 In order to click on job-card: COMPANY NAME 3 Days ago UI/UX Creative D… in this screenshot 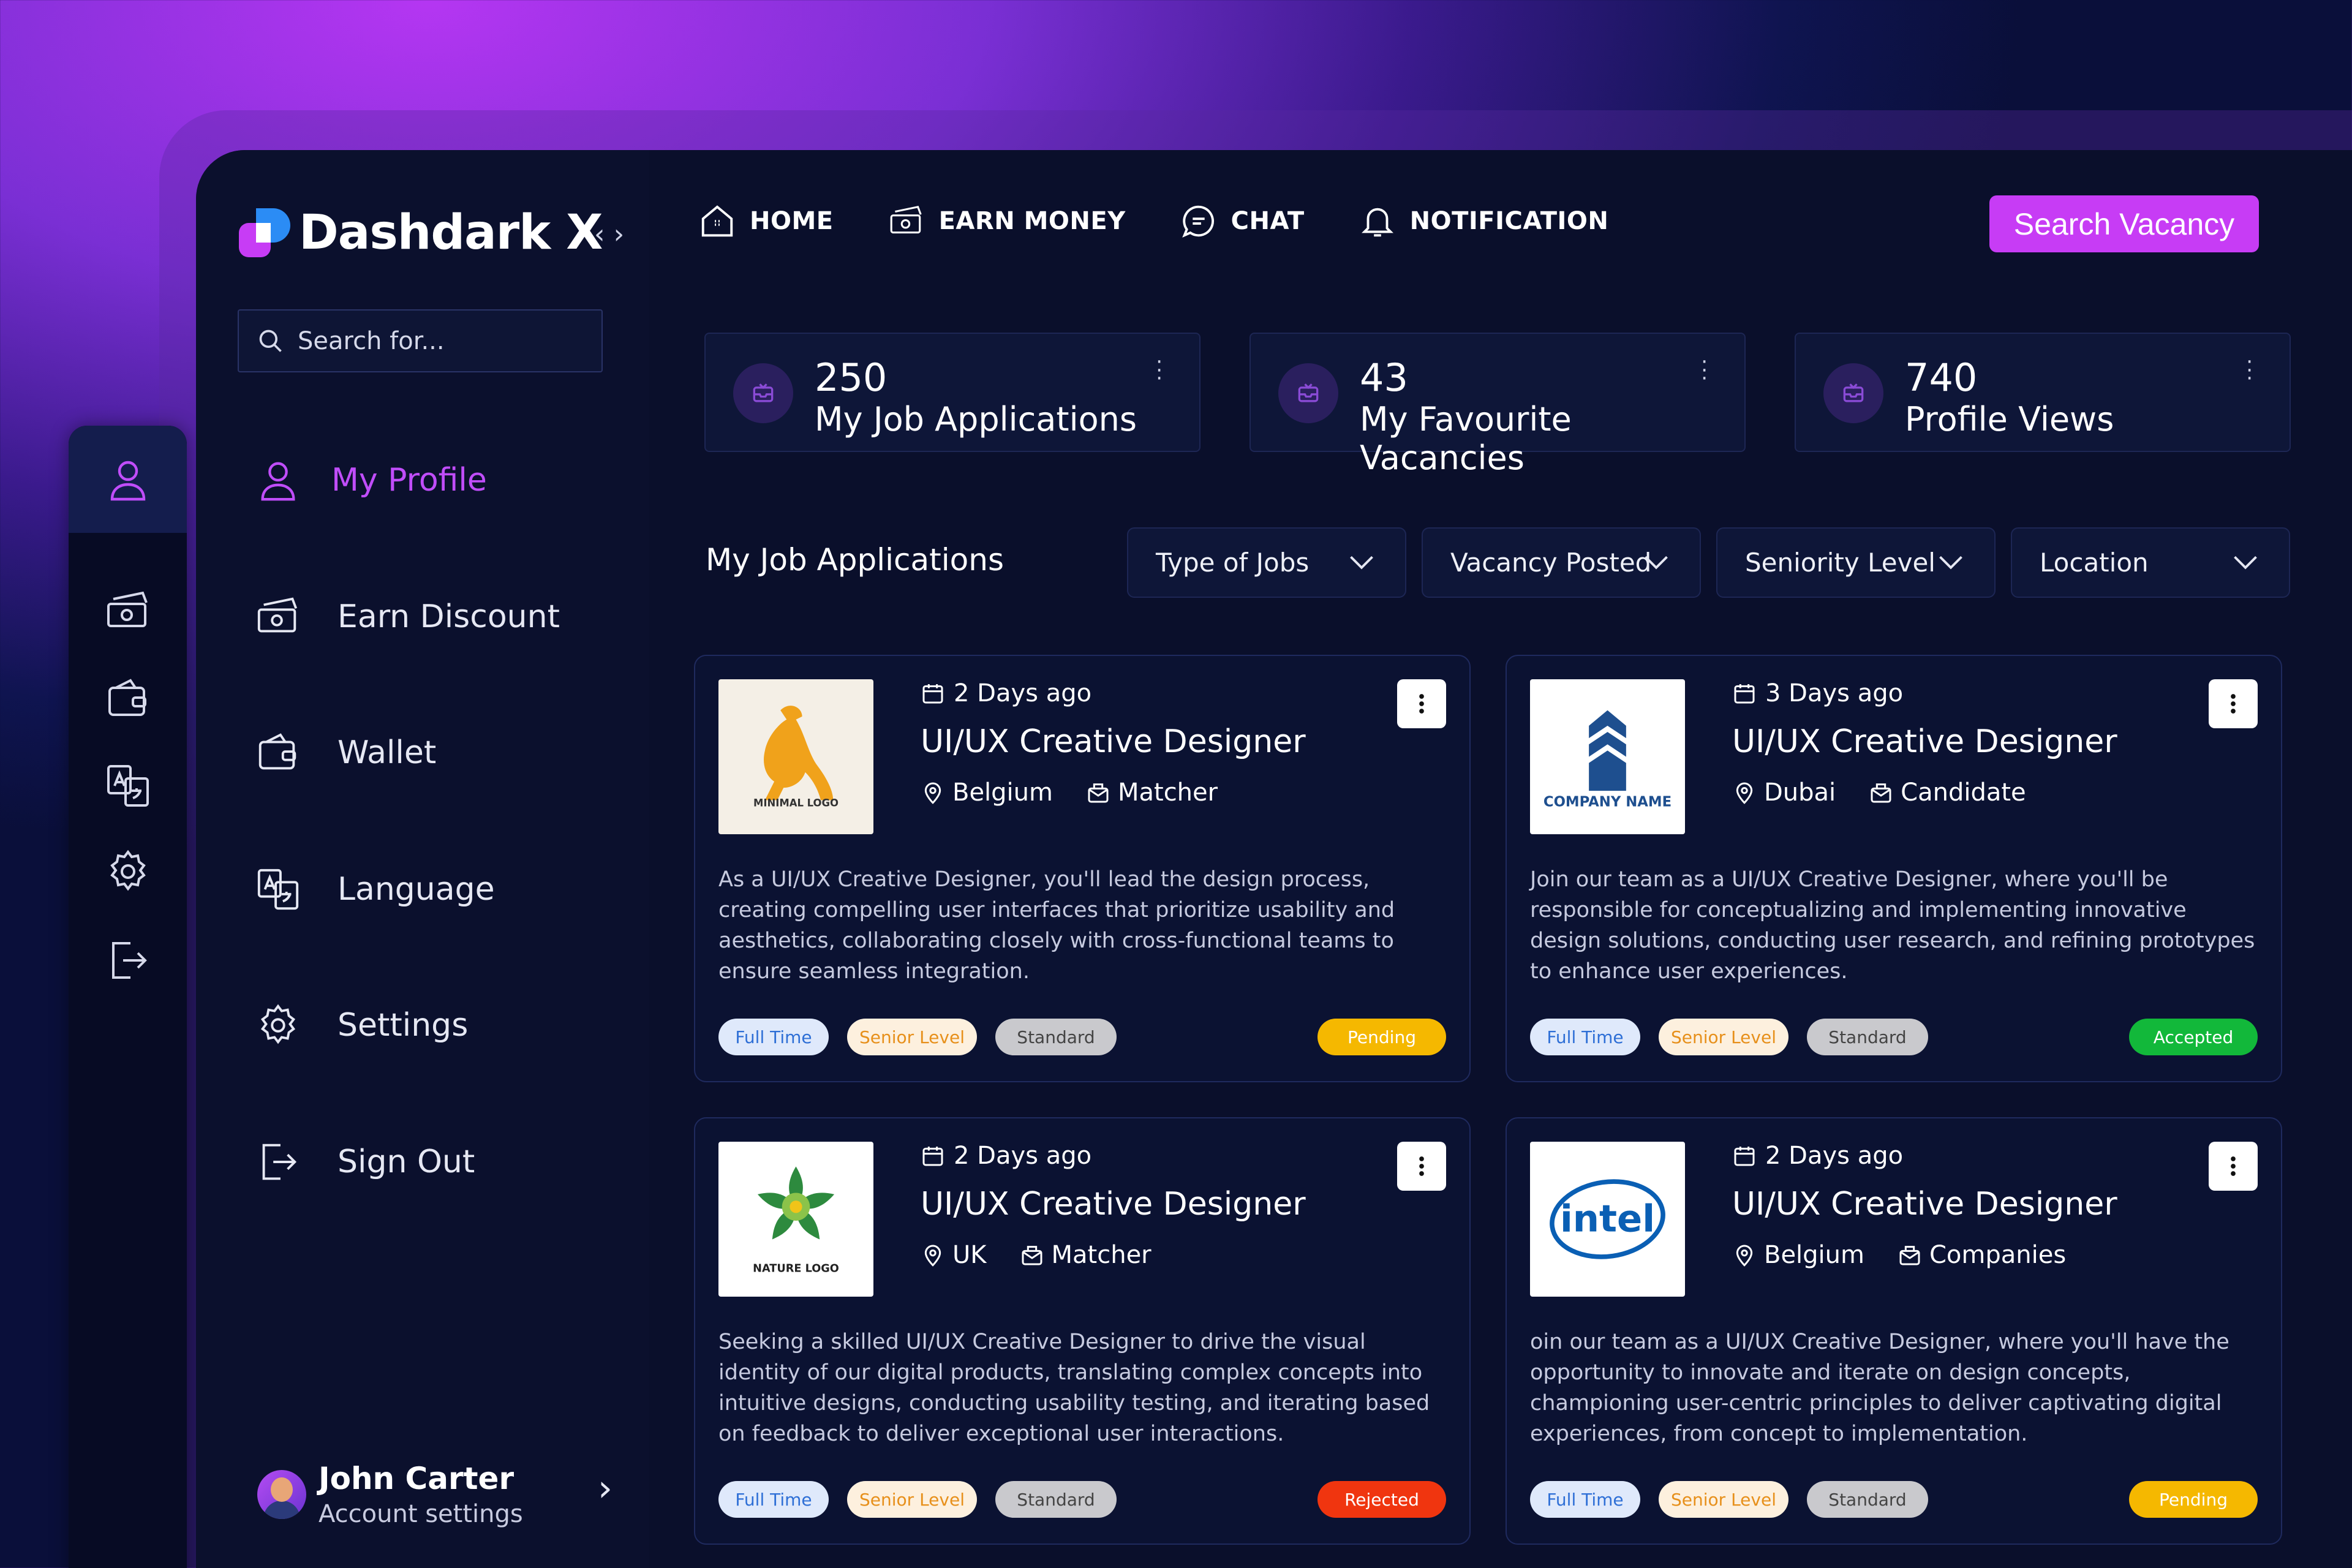, I will do `click(1894, 869)`.